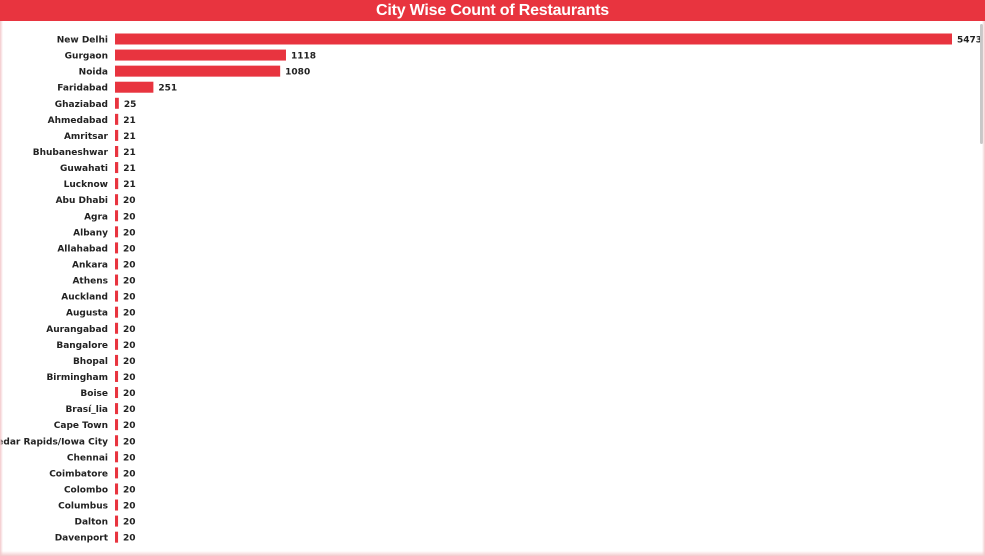  I want to click on chart-title: City Wise Count of Restaurants, so click(492, 10).